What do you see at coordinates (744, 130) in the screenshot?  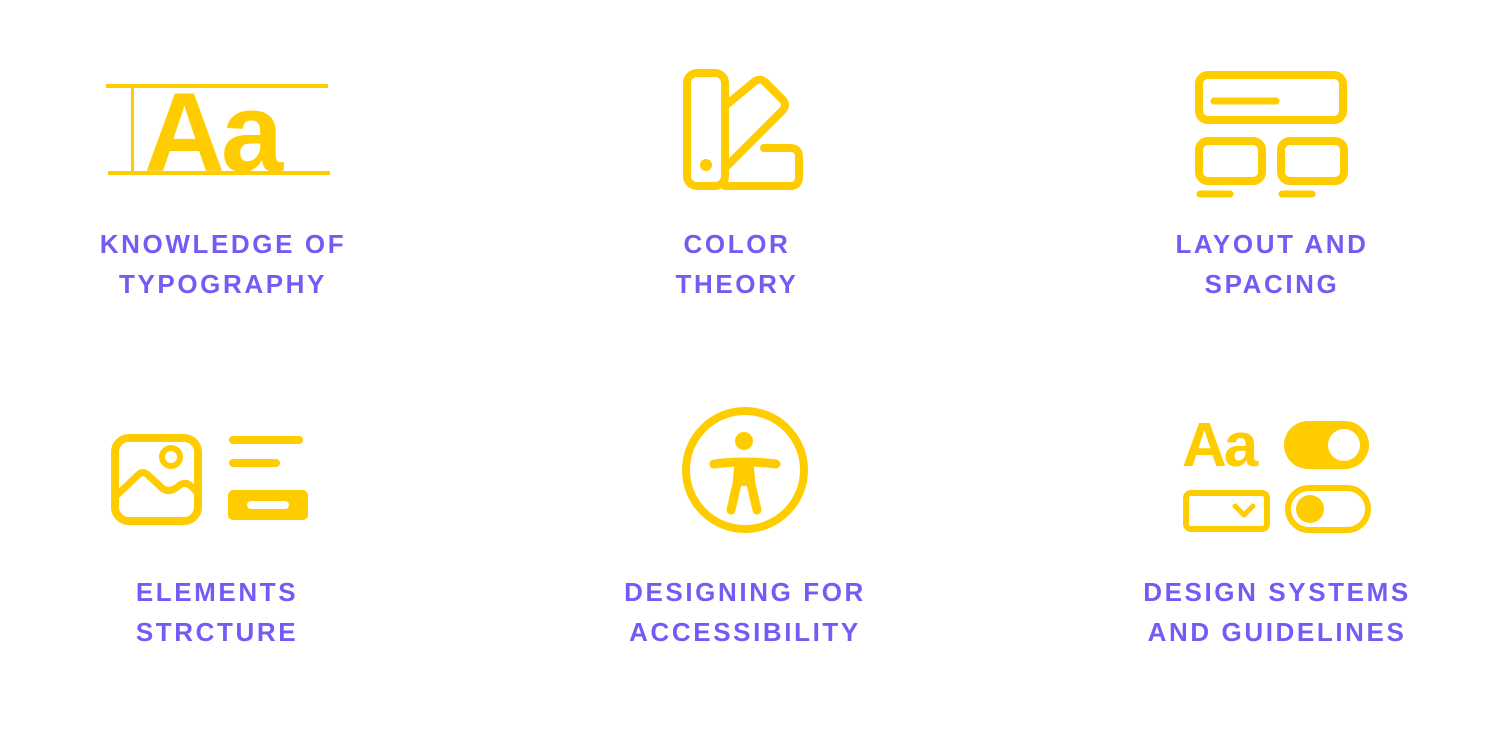 I see `color-swatch-icon` at bounding box center [744, 130].